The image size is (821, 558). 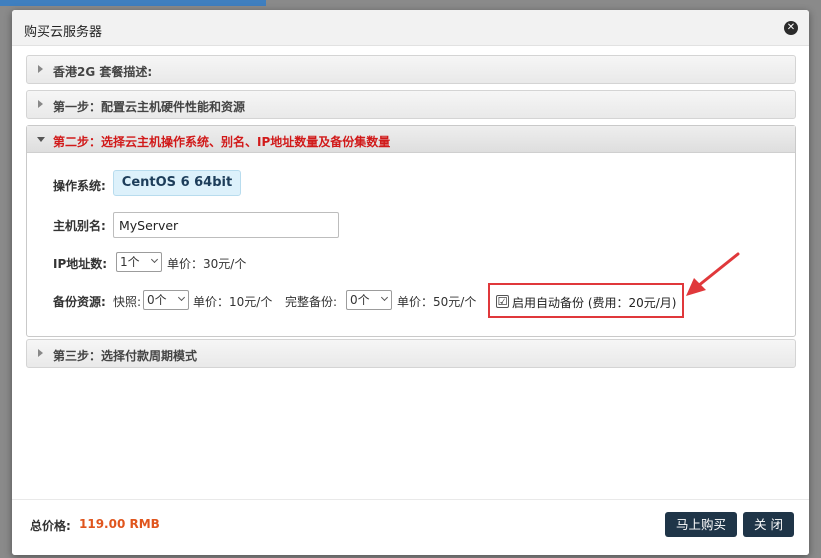 What do you see at coordinates (63, 32) in the screenshot?
I see `dialog-title: 购买云服务器` at bounding box center [63, 32].